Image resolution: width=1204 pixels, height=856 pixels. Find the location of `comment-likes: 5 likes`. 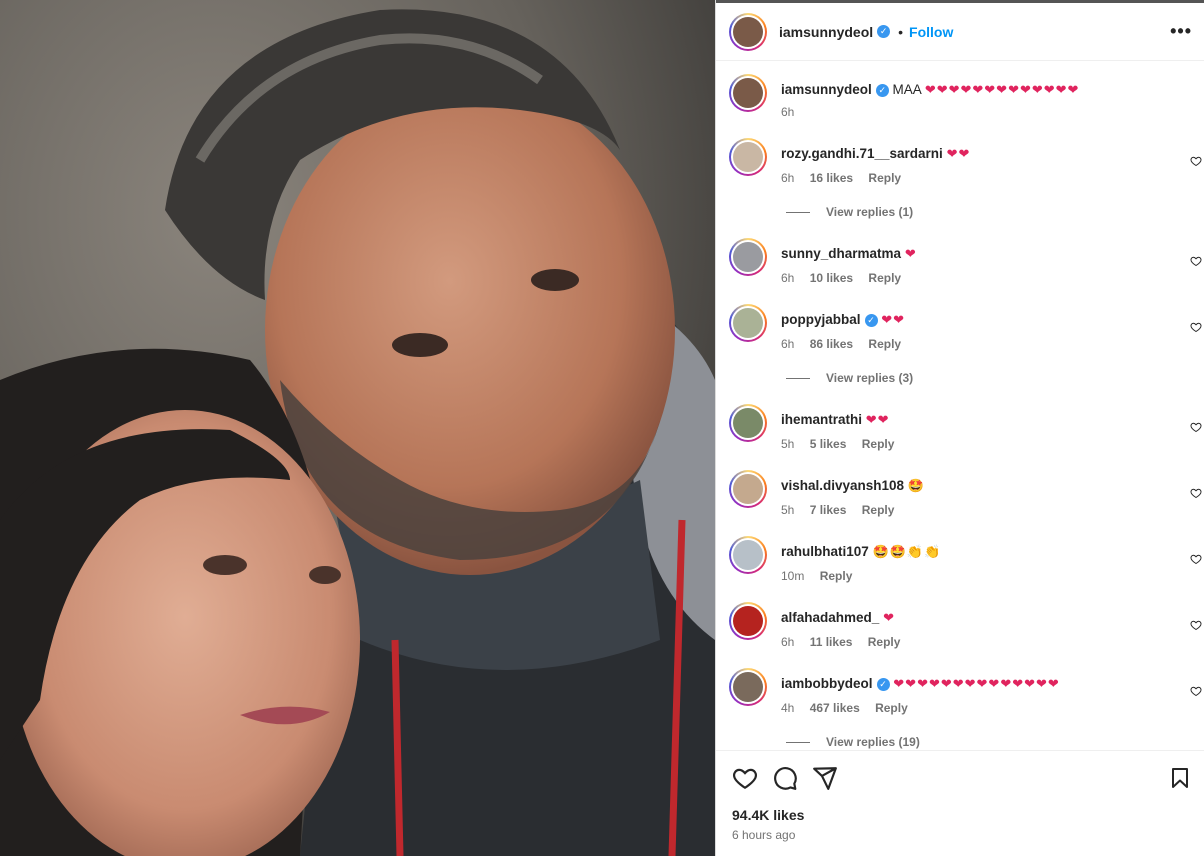

comment-likes: 5 likes is located at coordinates (828, 444).